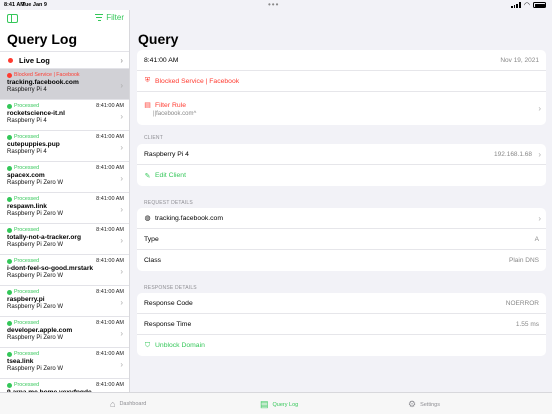 This screenshot has width=552, height=414. I want to click on tab-settings: ⚙ Settings, so click(424, 404).